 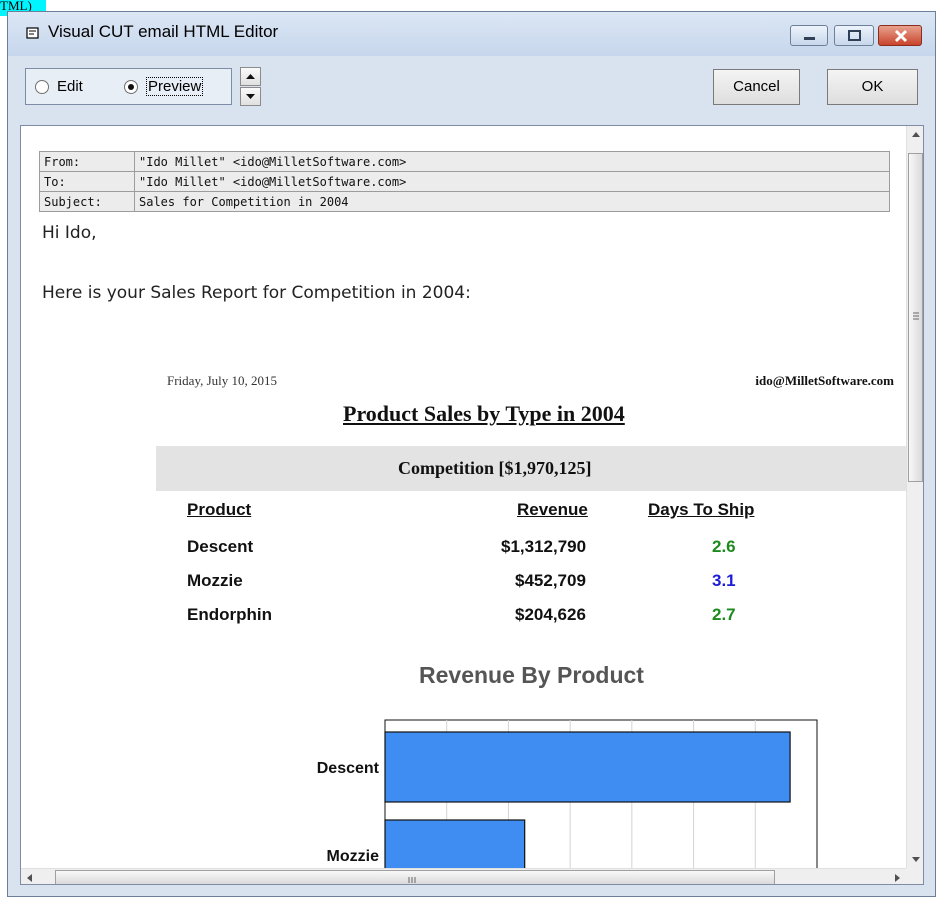 What do you see at coordinates (32, 33) in the screenshot?
I see `editor-app-icon` at bounding box center [32, 33].